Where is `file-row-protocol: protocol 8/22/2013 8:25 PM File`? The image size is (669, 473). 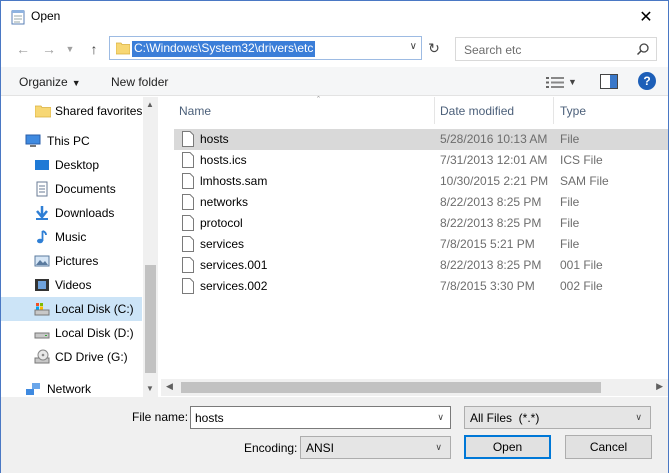 file-row-protocol: protocol 8/22/2013 8:25 PM File is located at coordinates (421, 223).